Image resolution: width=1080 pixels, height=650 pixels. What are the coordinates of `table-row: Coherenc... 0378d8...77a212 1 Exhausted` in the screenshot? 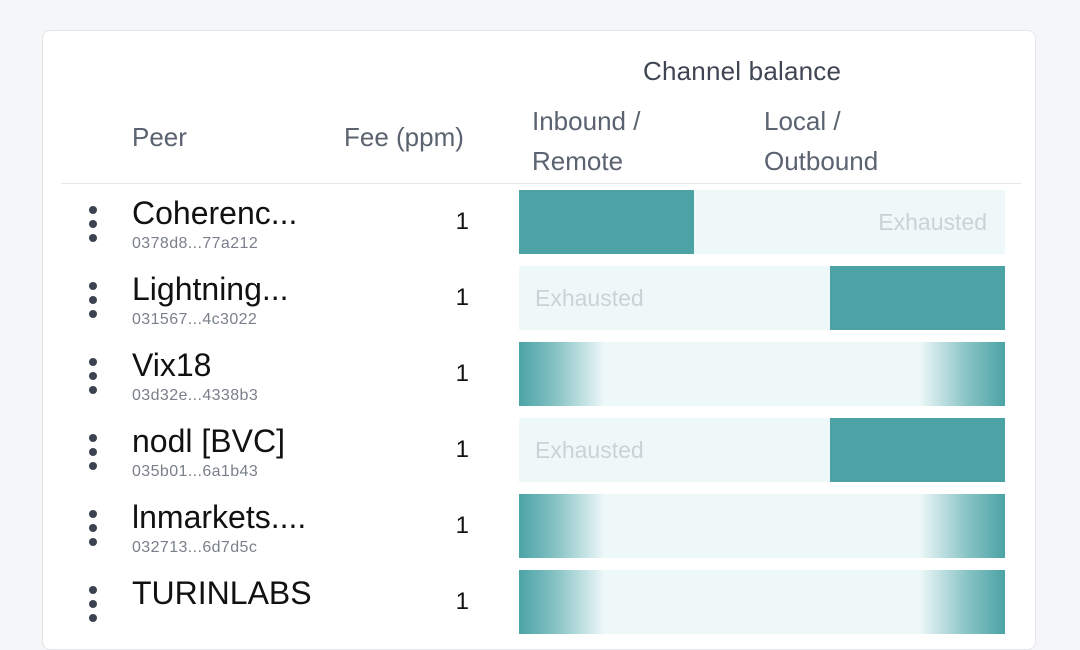 It's located at (539, 228).